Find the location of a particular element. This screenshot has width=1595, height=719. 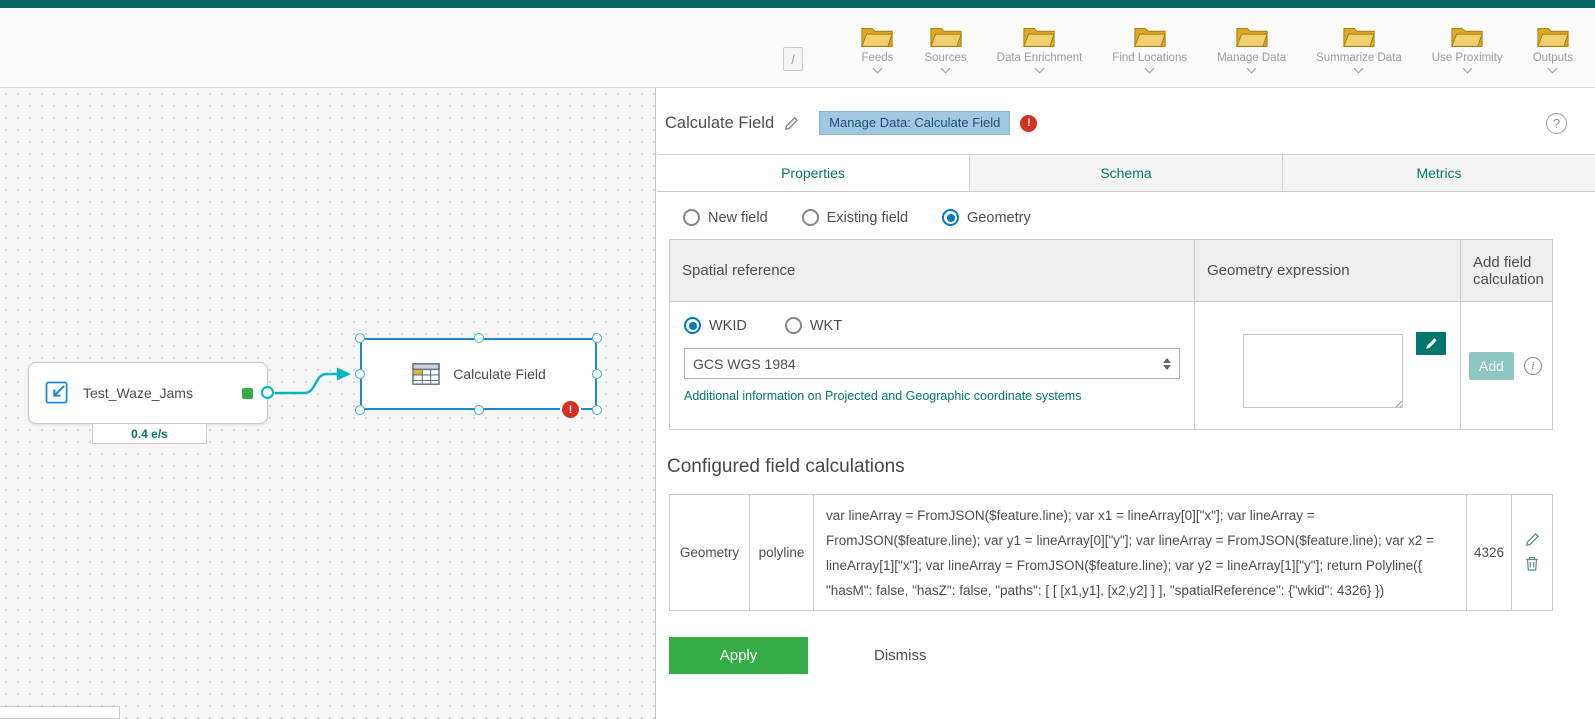

event-rate-value: 0.4 e/s is located at coordinates (149, 433).